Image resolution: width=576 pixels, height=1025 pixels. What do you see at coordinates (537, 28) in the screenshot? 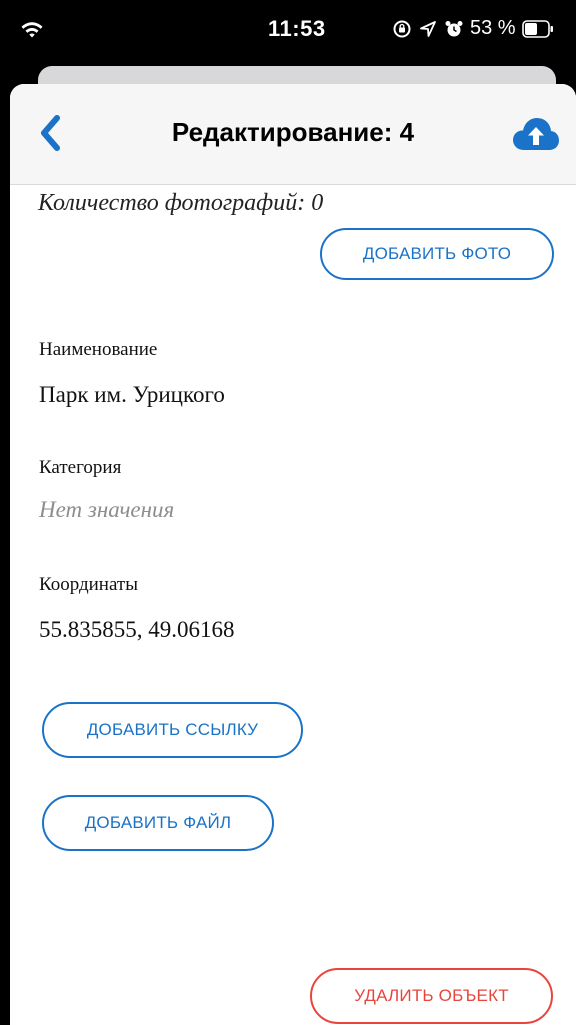
I see `battery-icon` at bounding box center [537, 28].